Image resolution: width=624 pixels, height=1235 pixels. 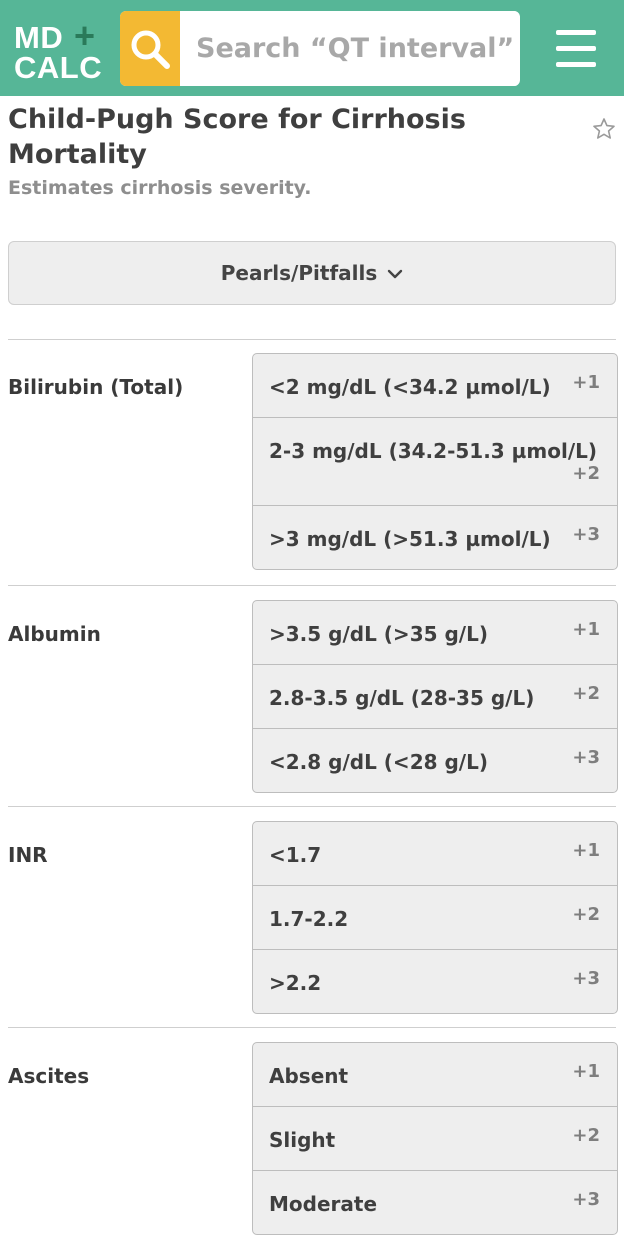 I want to click on search-box, so click(x=320, y=48).